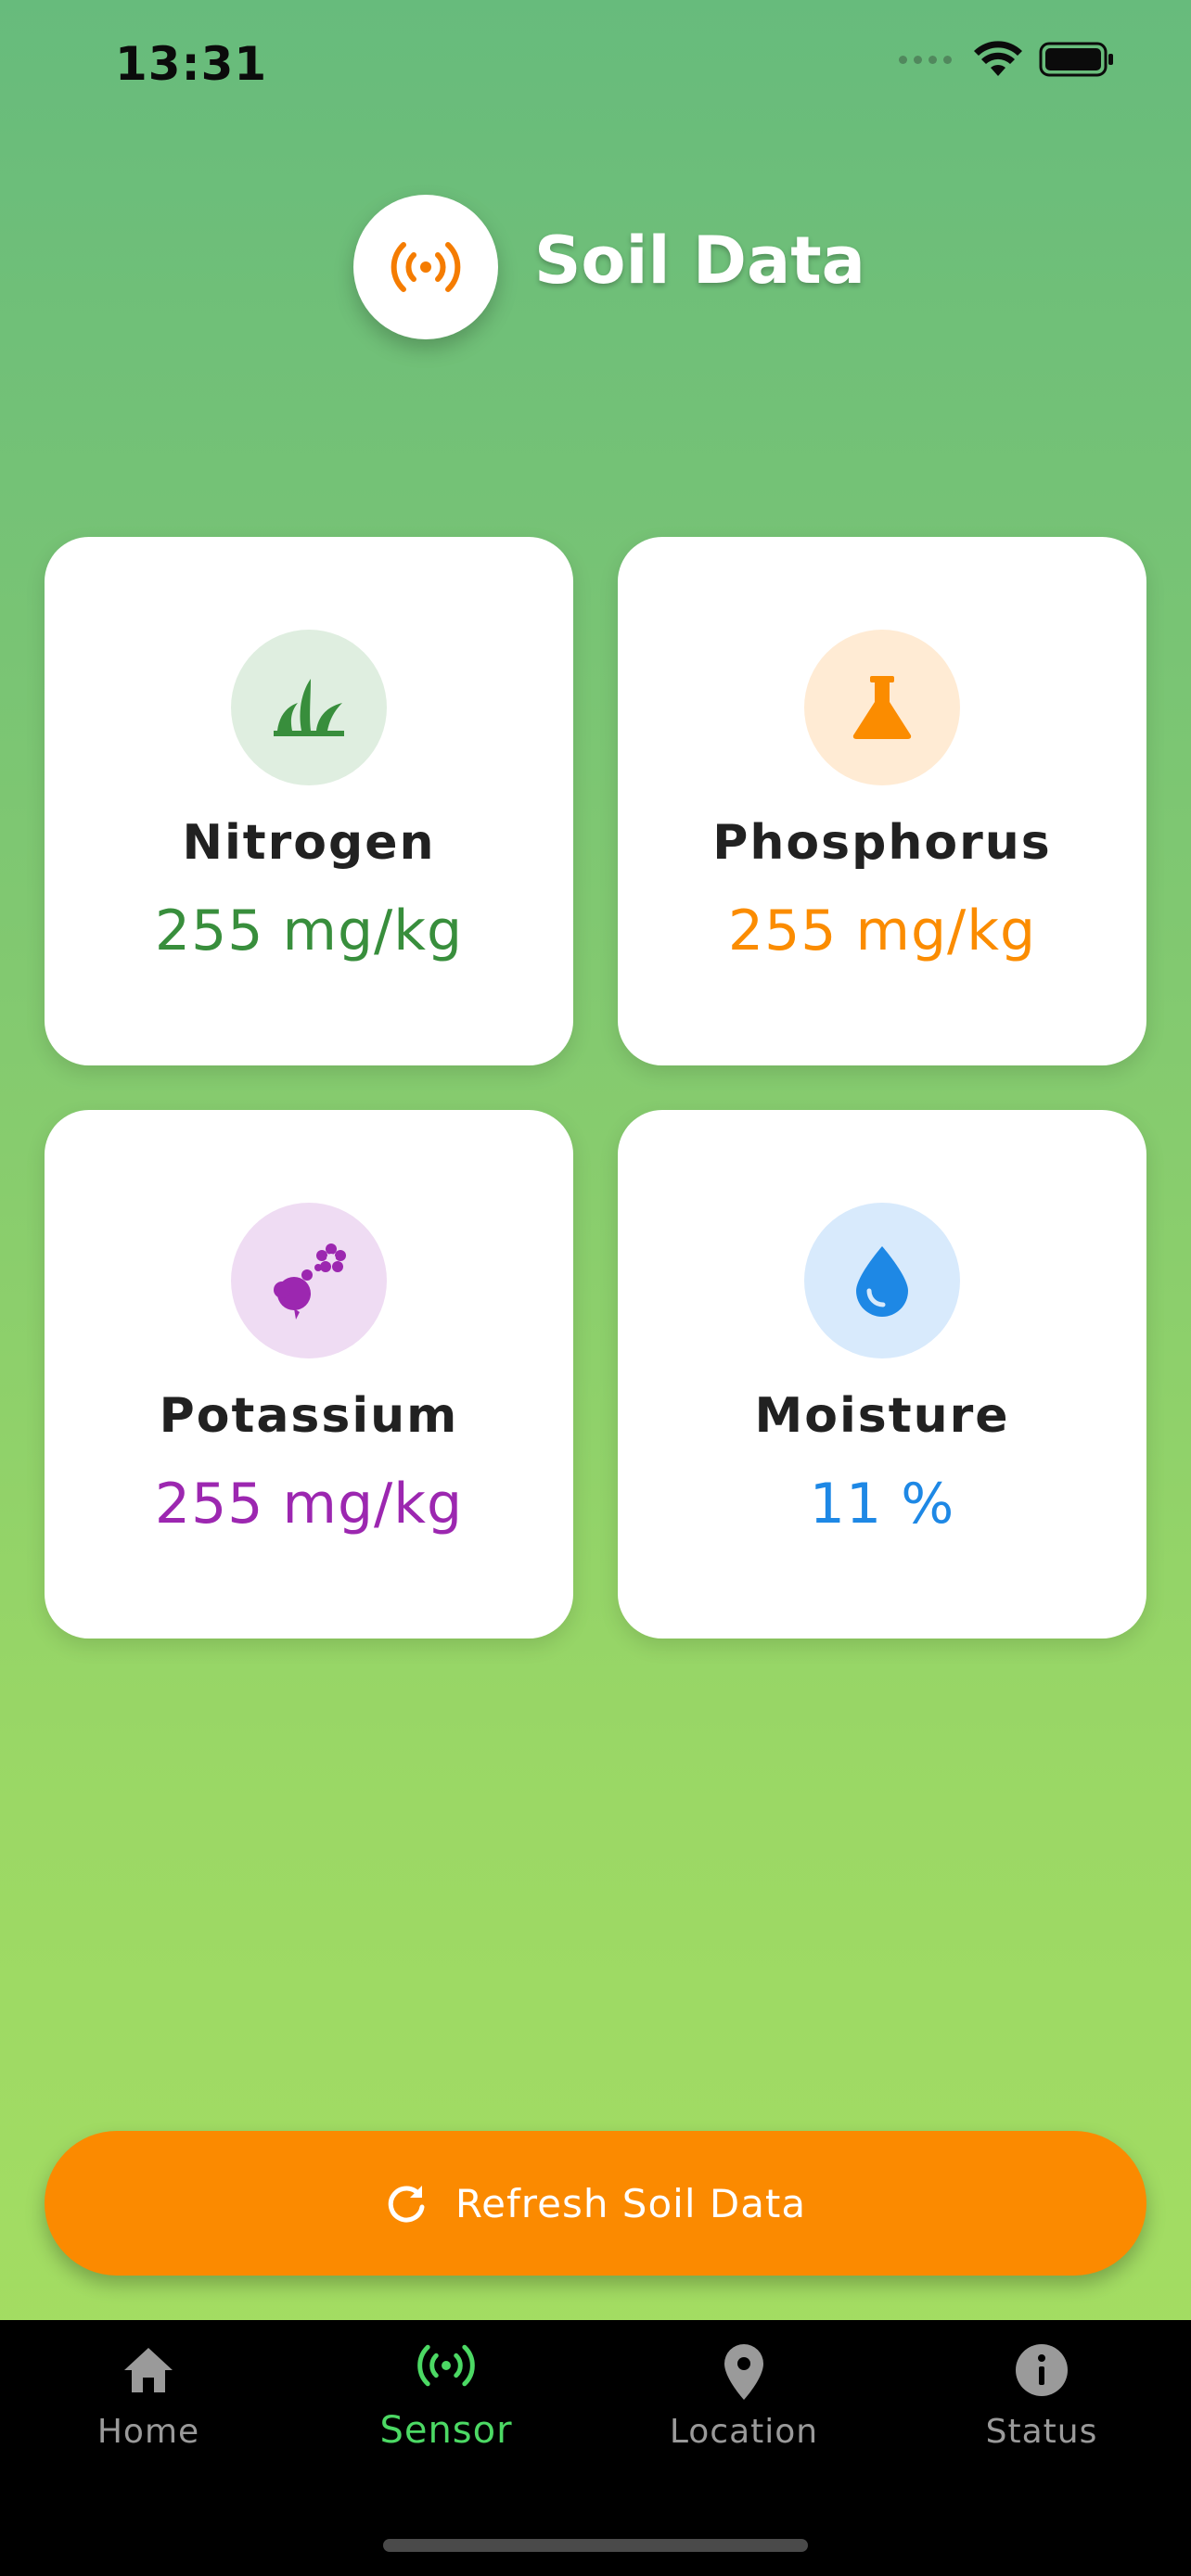 Image resolution: width=1191 pixels, height=2576 pixels. I want to click on phosphorus-label: Phosphorus, so click(882, 843).